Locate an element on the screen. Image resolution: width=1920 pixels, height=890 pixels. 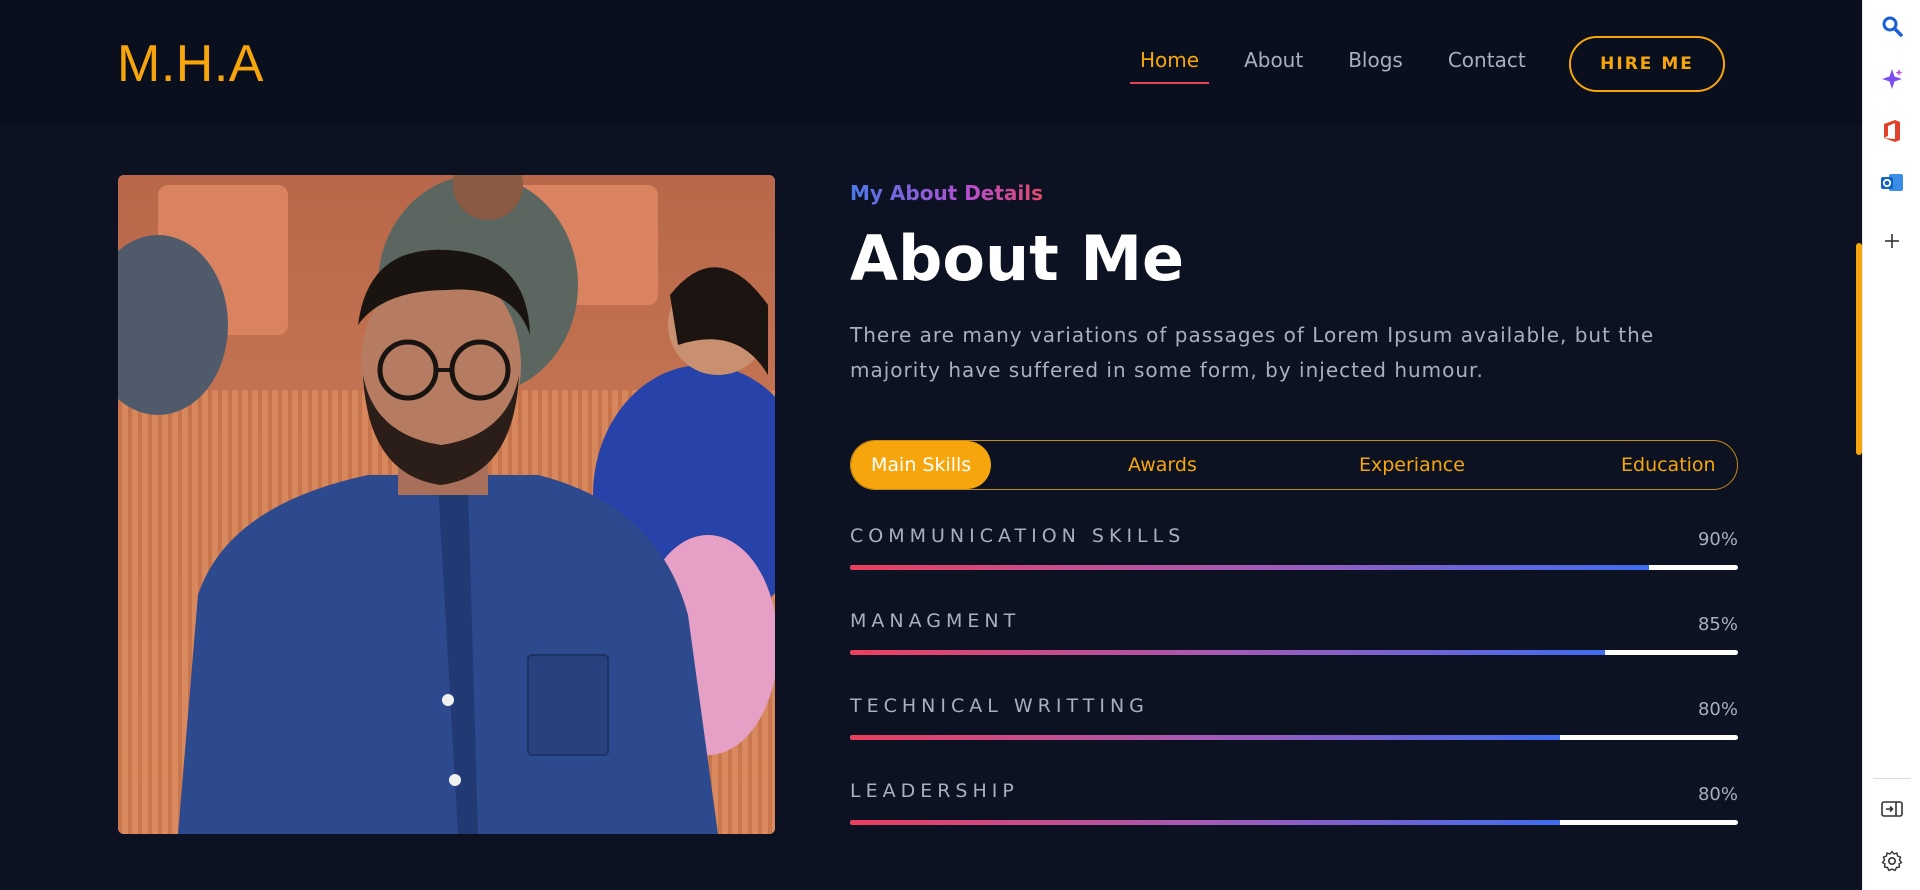
skill-name: MANAGMENT is located at coordinates (935, 621).